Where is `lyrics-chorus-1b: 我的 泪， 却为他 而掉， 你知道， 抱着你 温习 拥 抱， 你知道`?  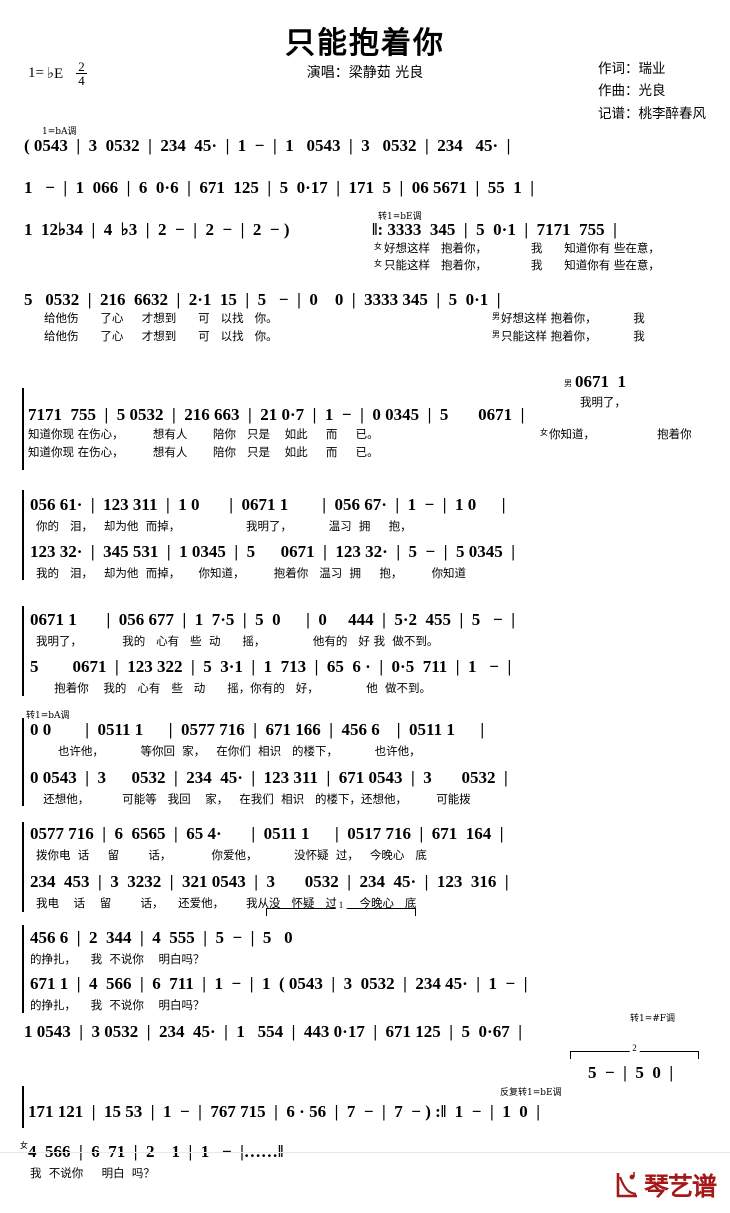 lyrics-chorus-1b: 我的 泪， 却为他 而掉， 你知道， 抱着你 温习 拥 抱， 你知道 is located at coordinates (251, 573).